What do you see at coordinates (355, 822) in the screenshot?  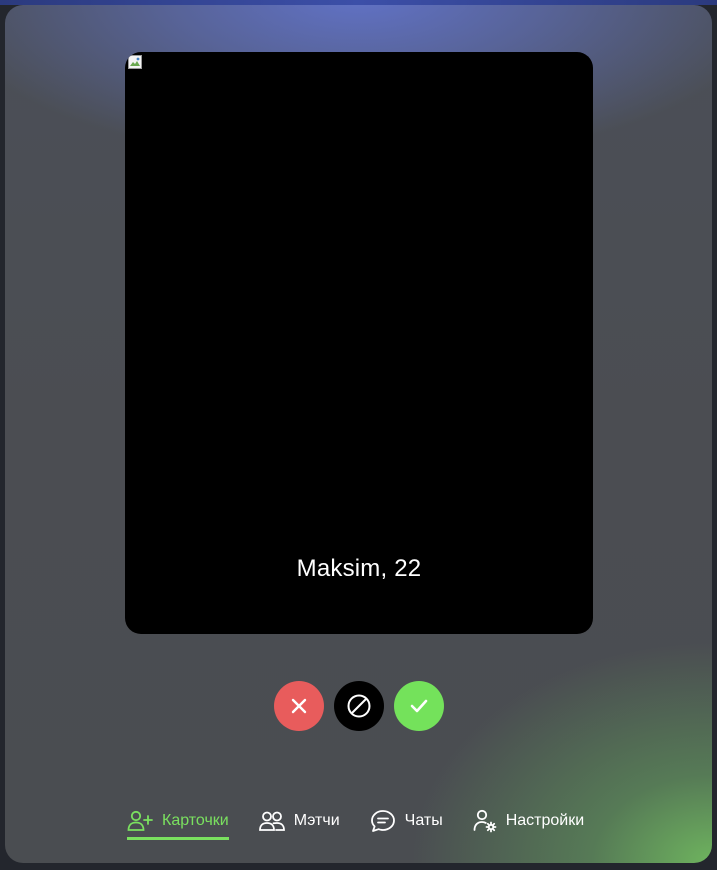 I see `bottom-navigation: Карточки Мэтчи Чаты Настройки` at bounding box center [355, 822].